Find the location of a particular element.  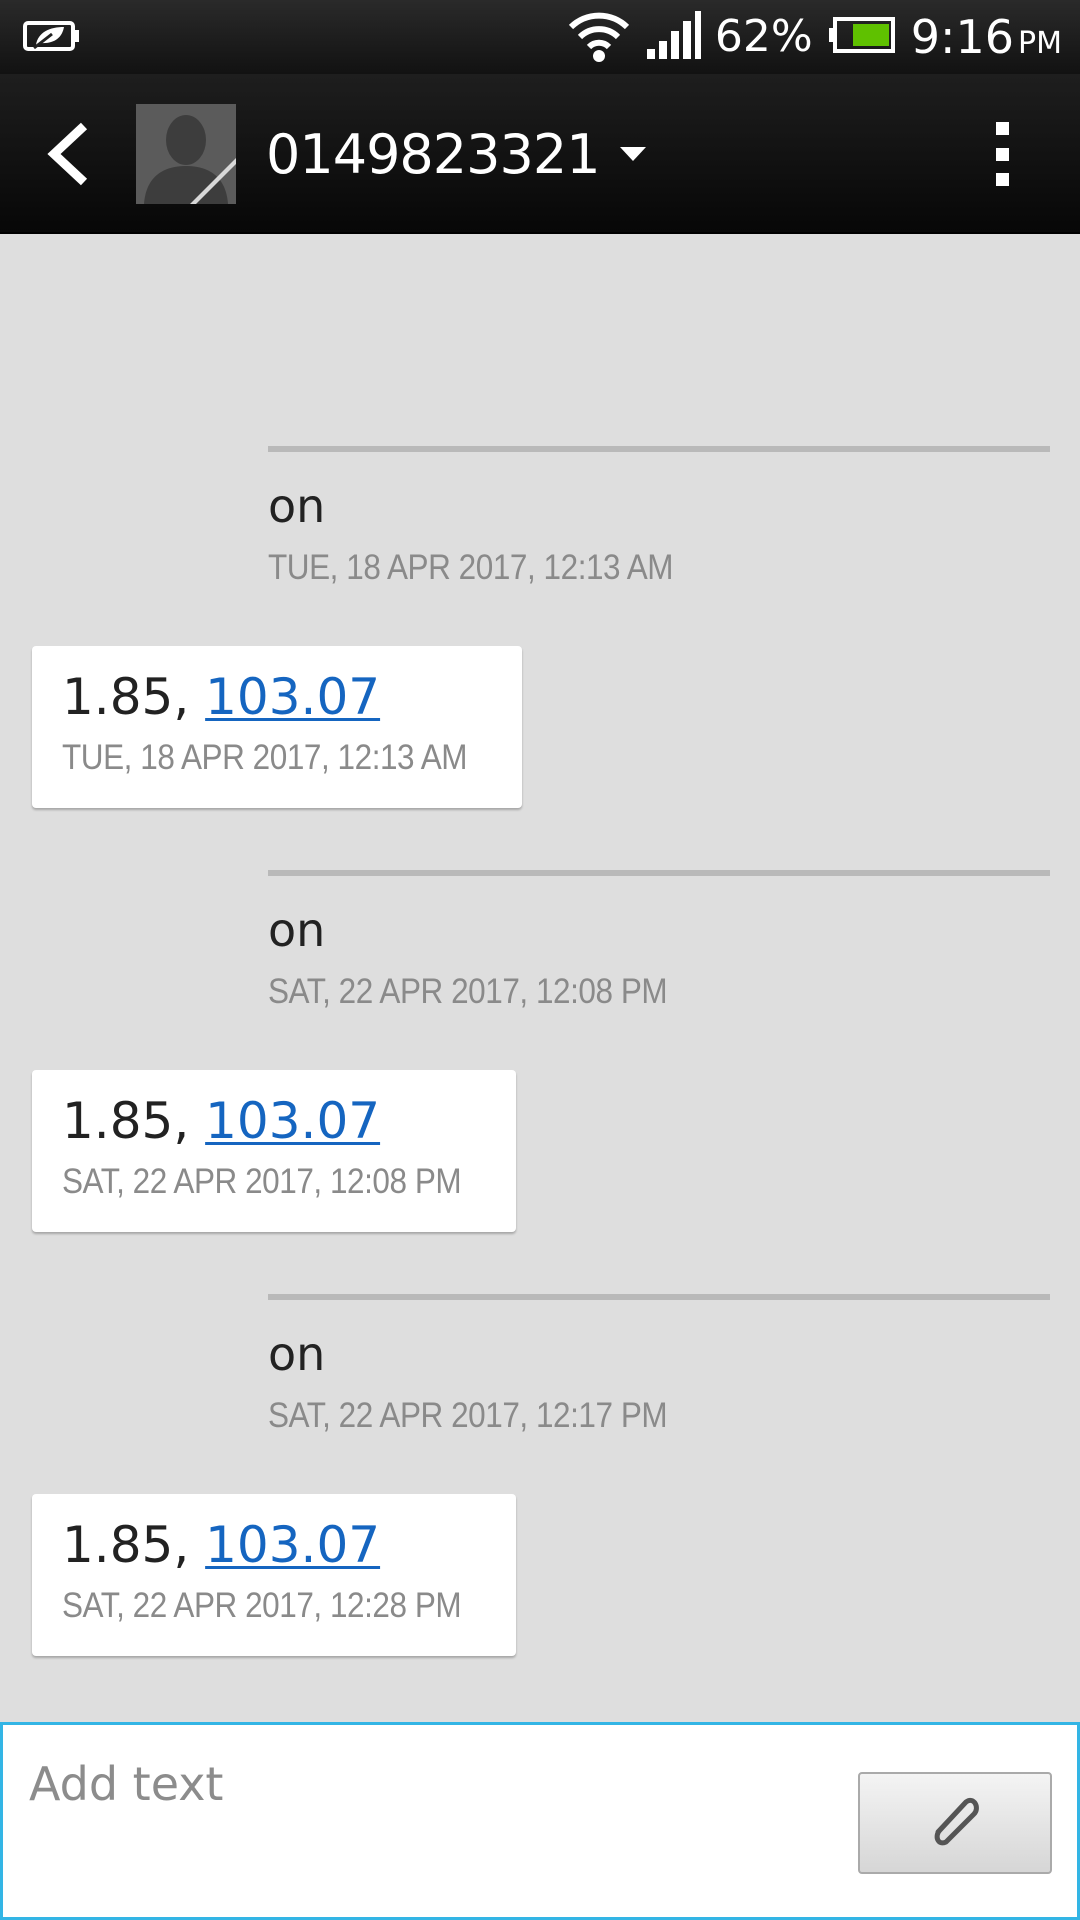

back-button is located at coordinates (70, 154).